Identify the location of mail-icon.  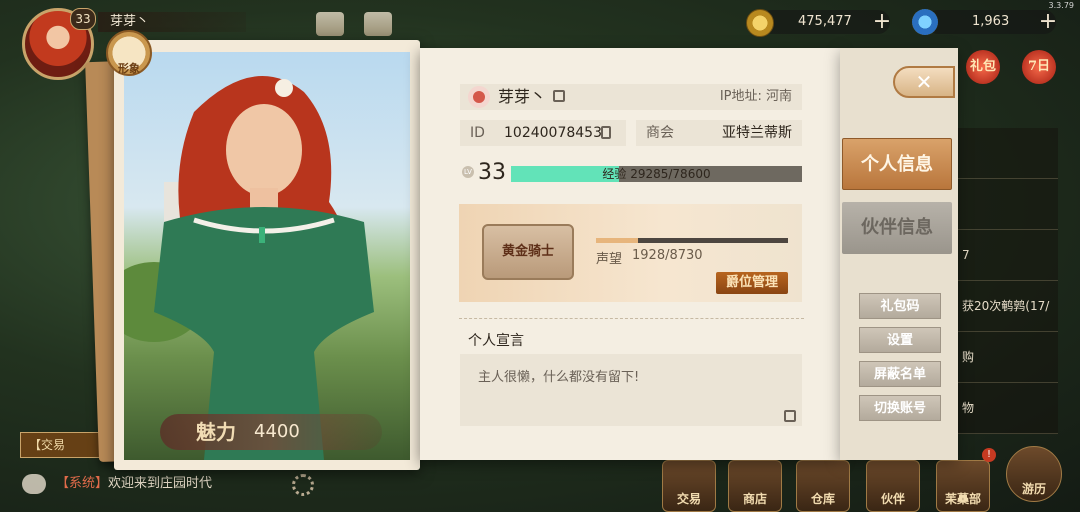
(378, 24).